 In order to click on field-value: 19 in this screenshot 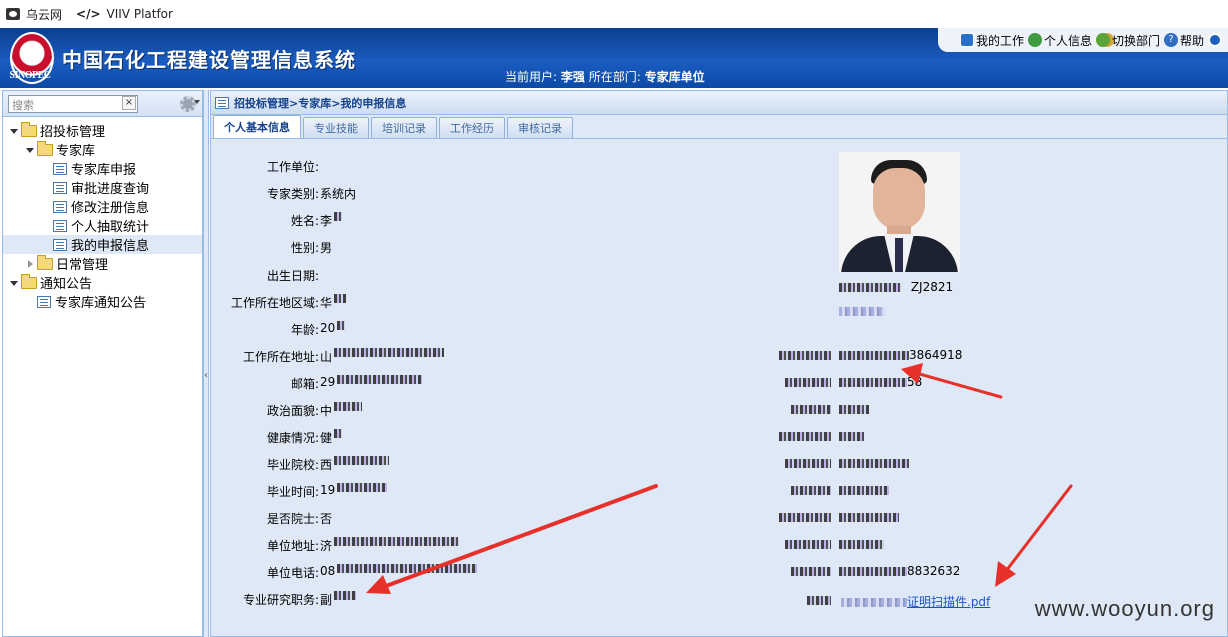, I will do `click(328, 490)`.